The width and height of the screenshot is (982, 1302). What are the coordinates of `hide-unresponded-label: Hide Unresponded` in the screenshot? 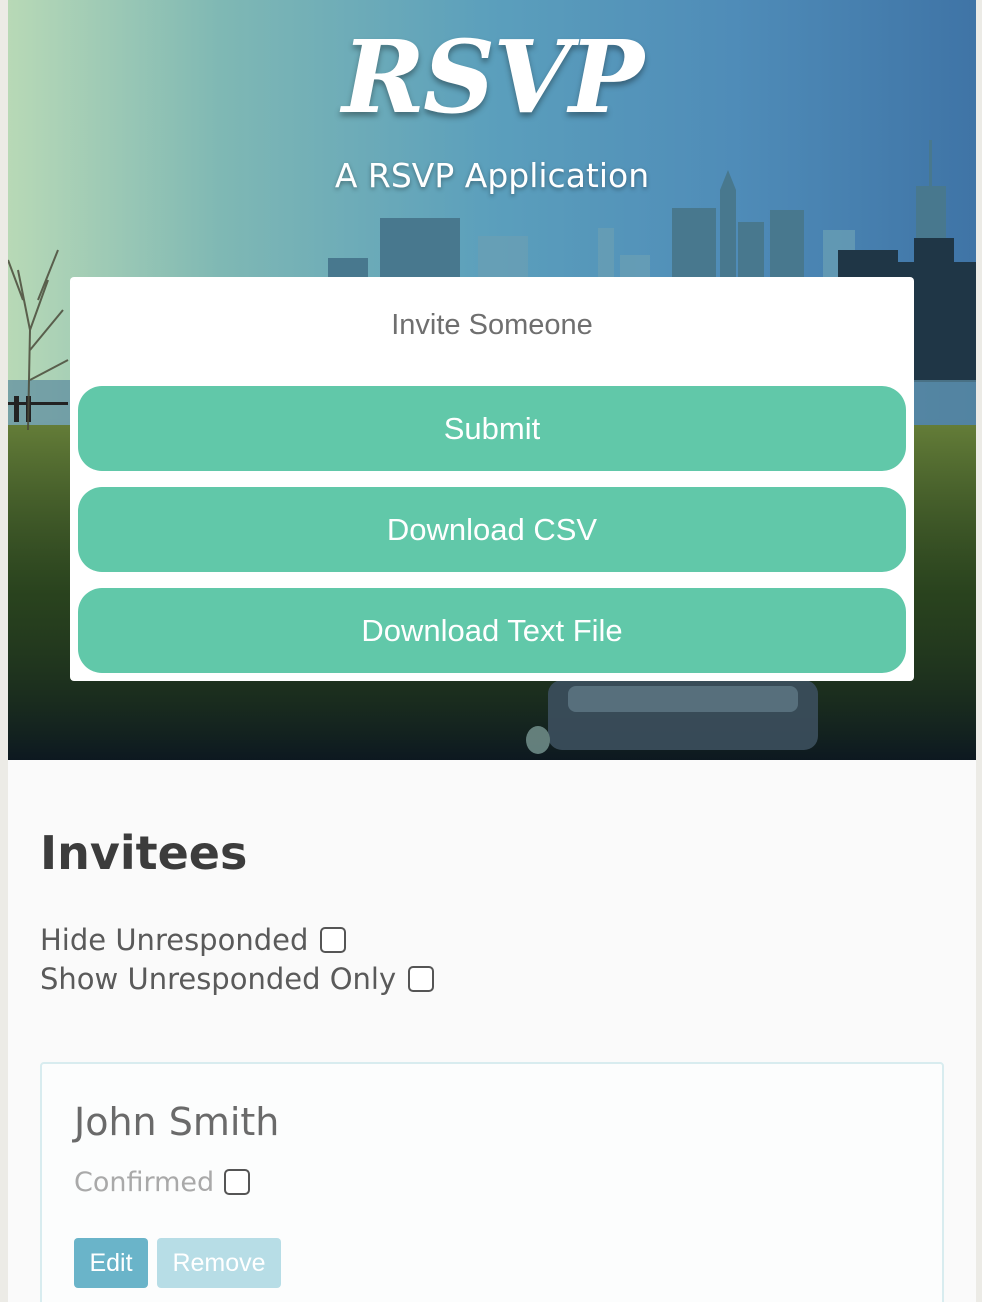 It's located at (174, 940).